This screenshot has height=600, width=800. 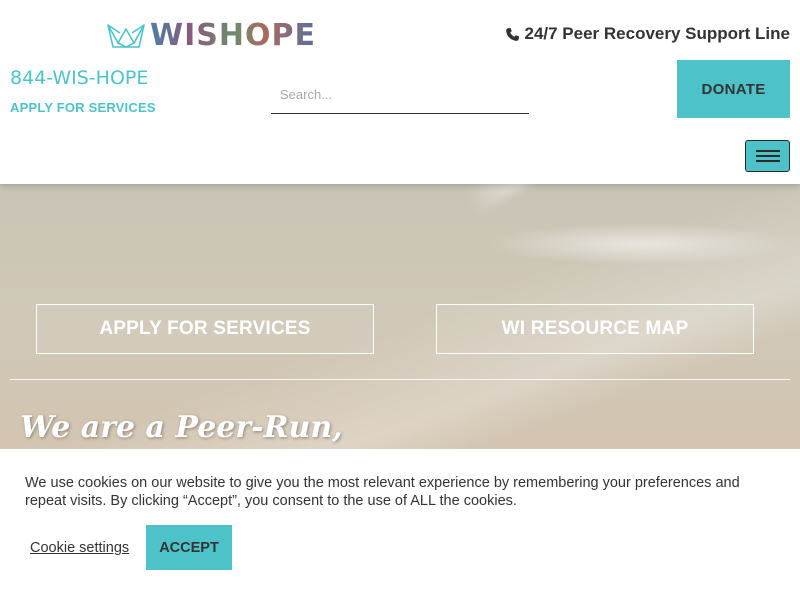 I want to click on crown-logo-icon, so click(x=126, y=36).